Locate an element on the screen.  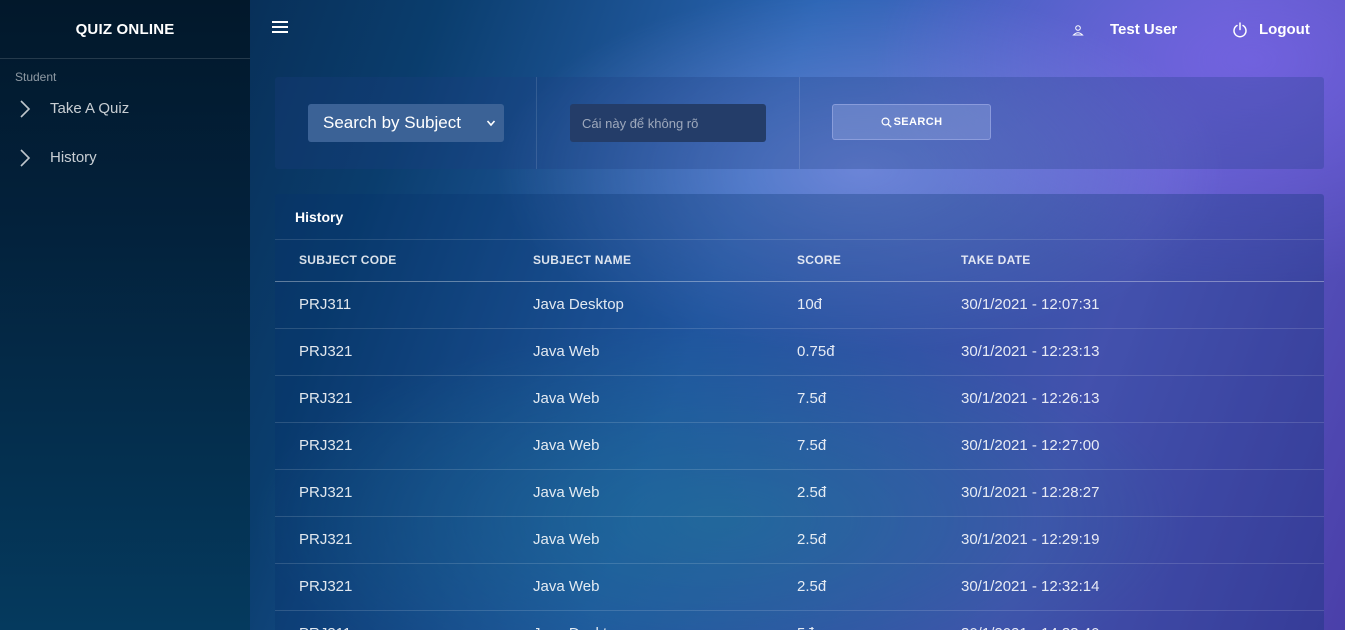
column-header-subject-code: SUBJECT CODE is located at coordinates (404, 261).